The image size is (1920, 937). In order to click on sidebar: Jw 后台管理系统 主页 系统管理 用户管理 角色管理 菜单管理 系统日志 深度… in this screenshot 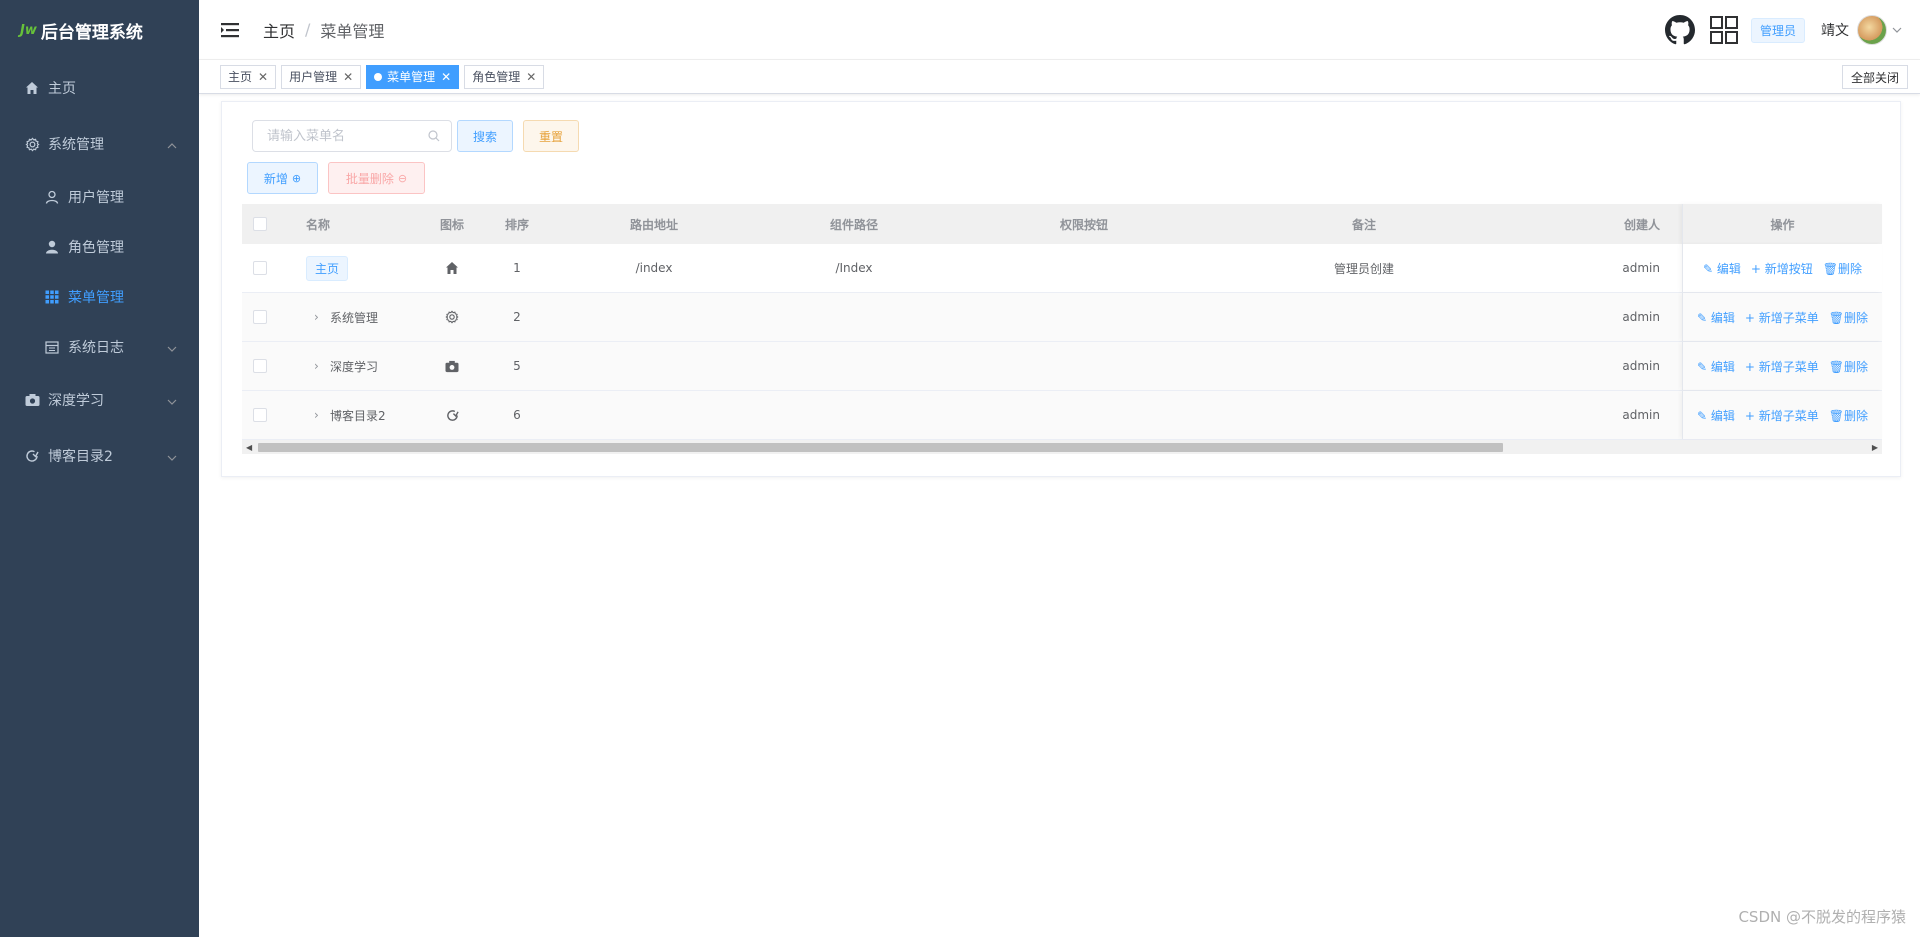, I will do `click(99, 468)`.